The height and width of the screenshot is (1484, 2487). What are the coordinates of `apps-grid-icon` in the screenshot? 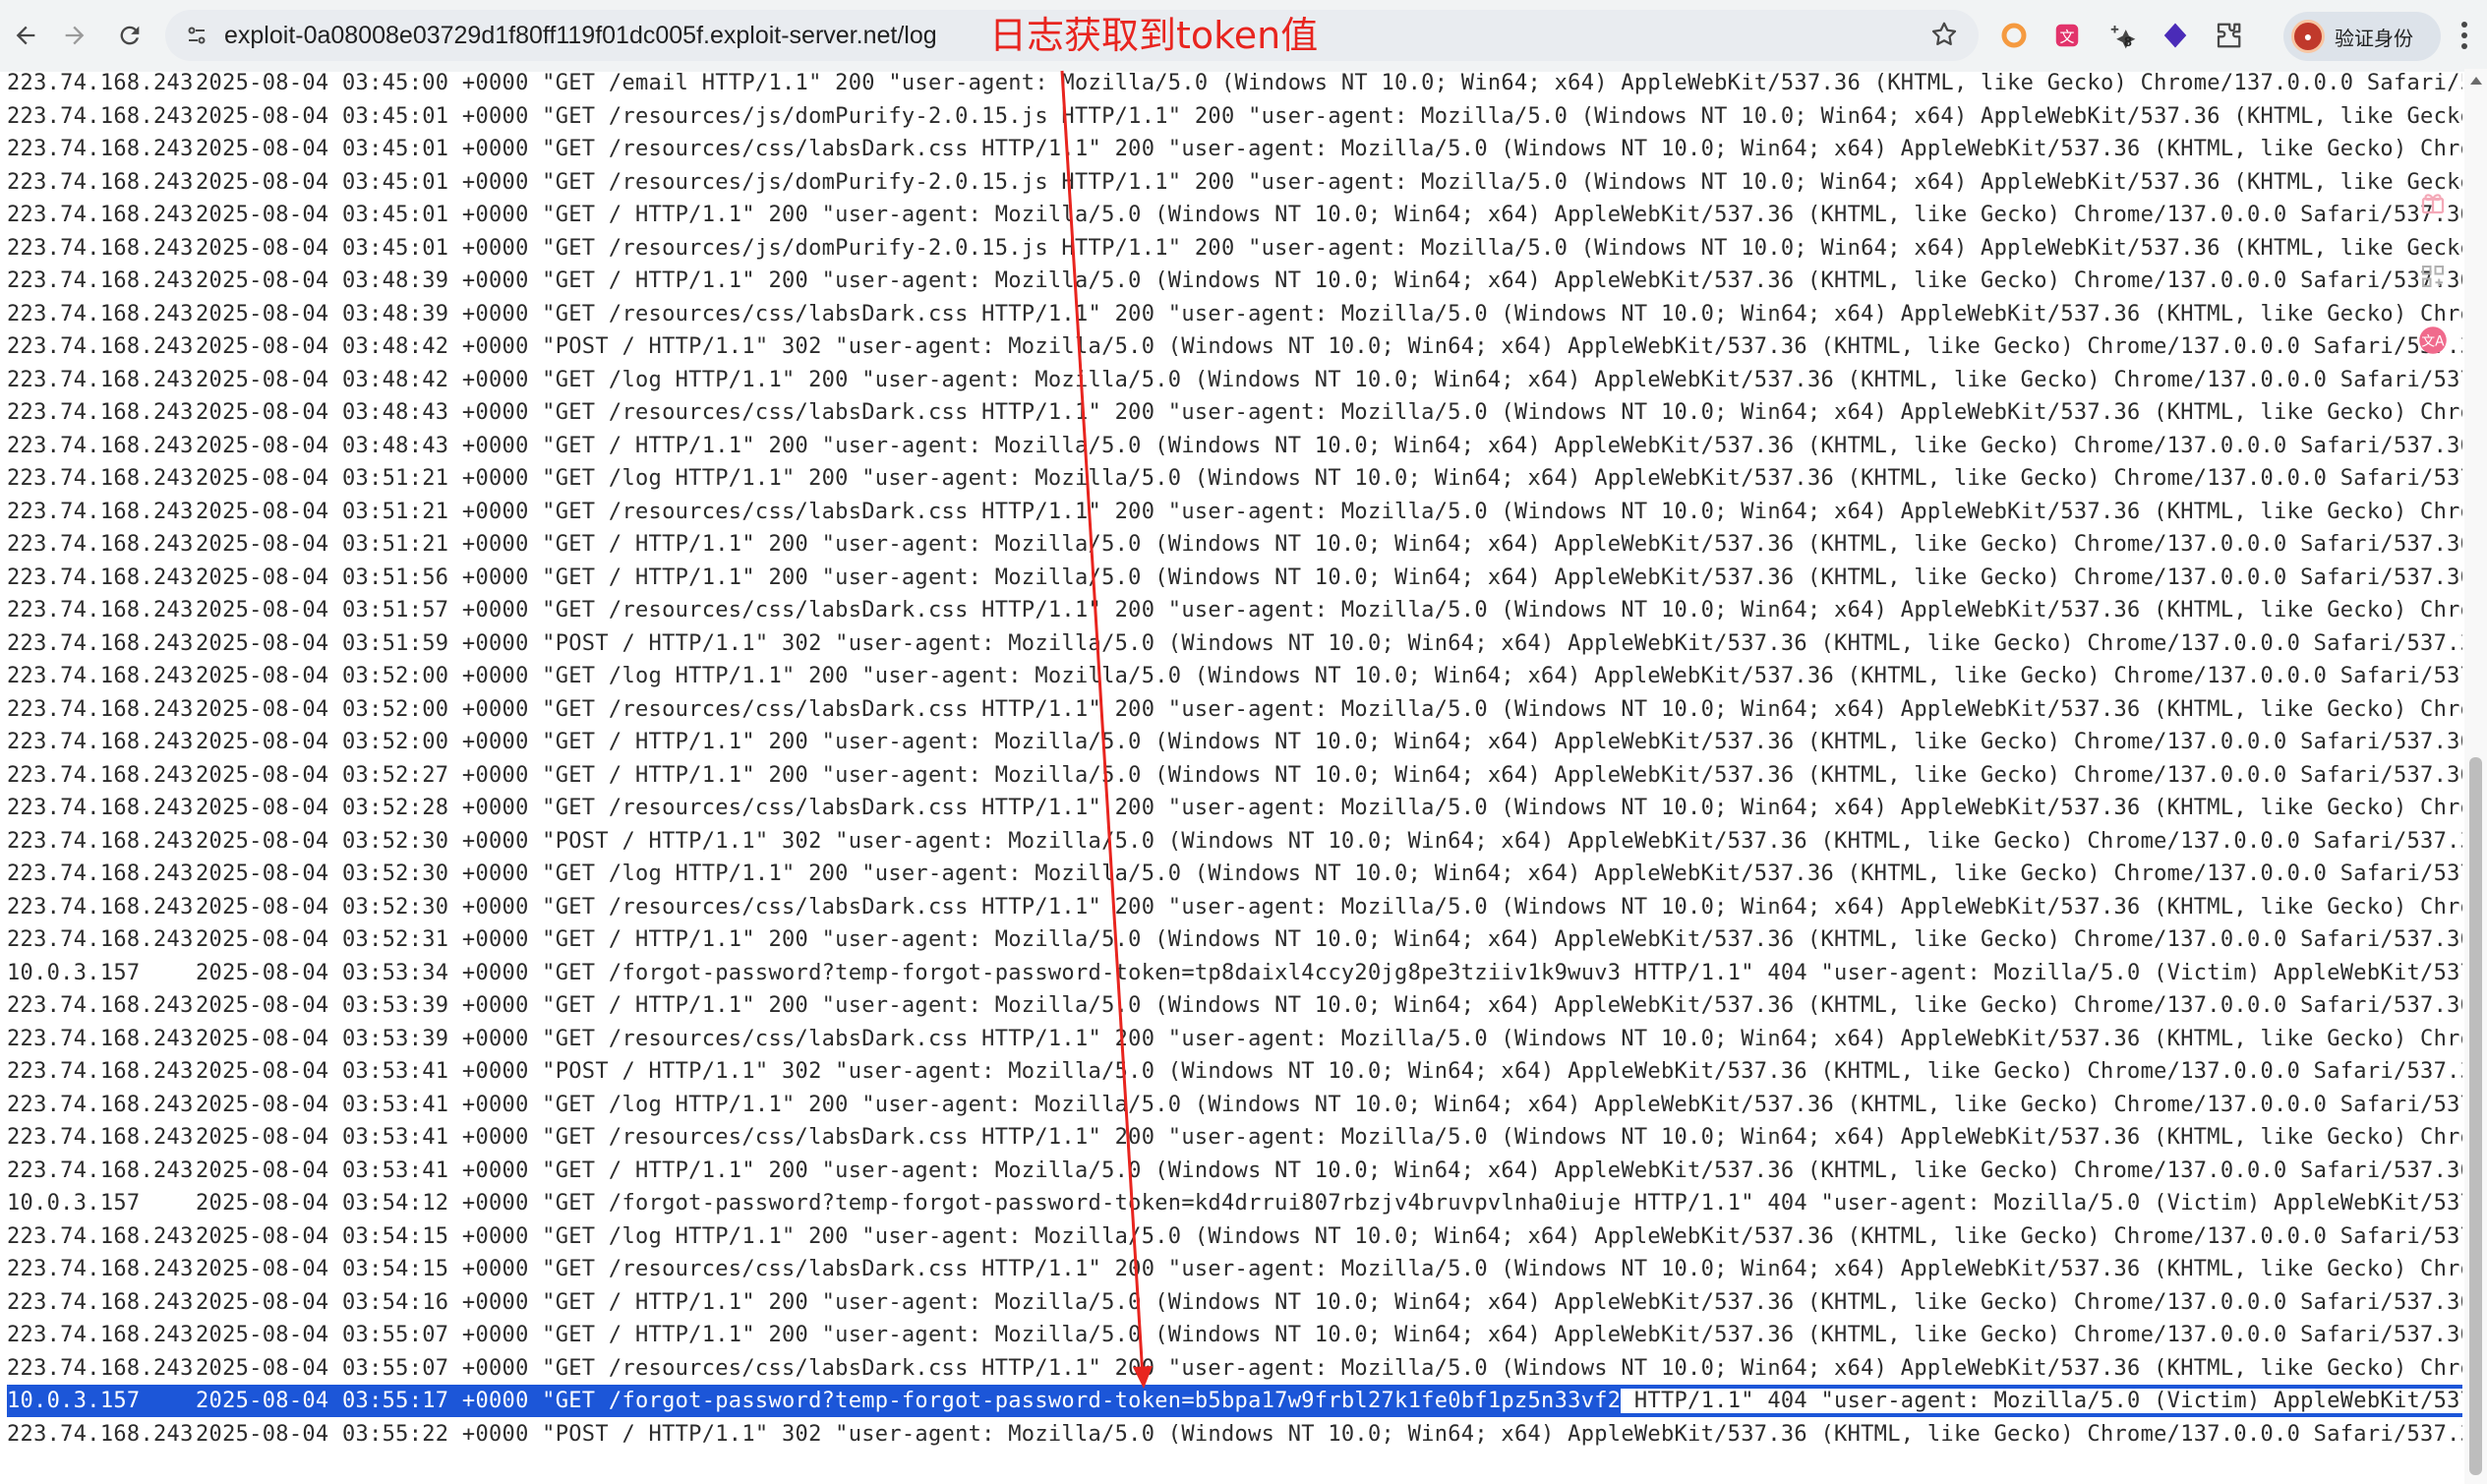 It's located at (2433, 277).